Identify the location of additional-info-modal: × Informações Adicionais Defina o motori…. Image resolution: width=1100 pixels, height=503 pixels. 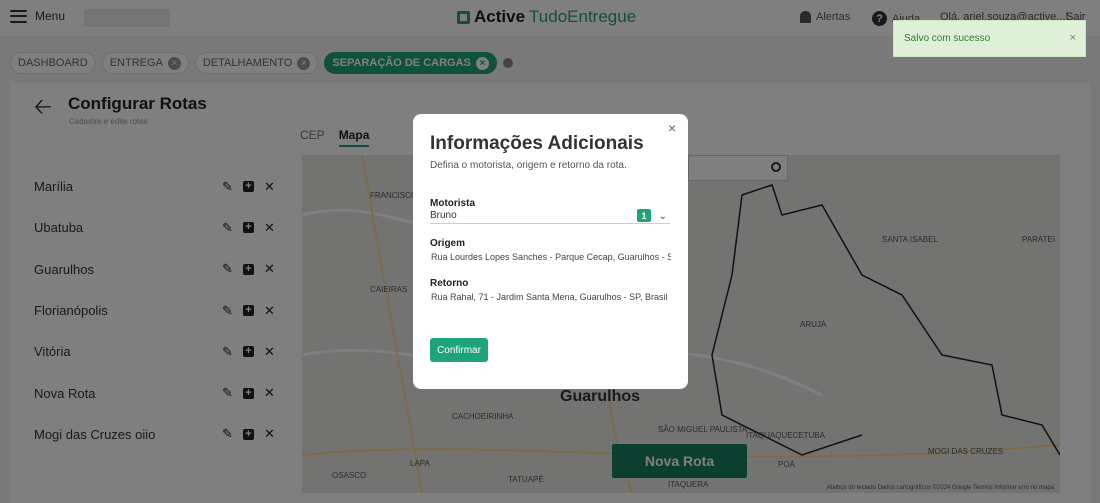
(550, 251).